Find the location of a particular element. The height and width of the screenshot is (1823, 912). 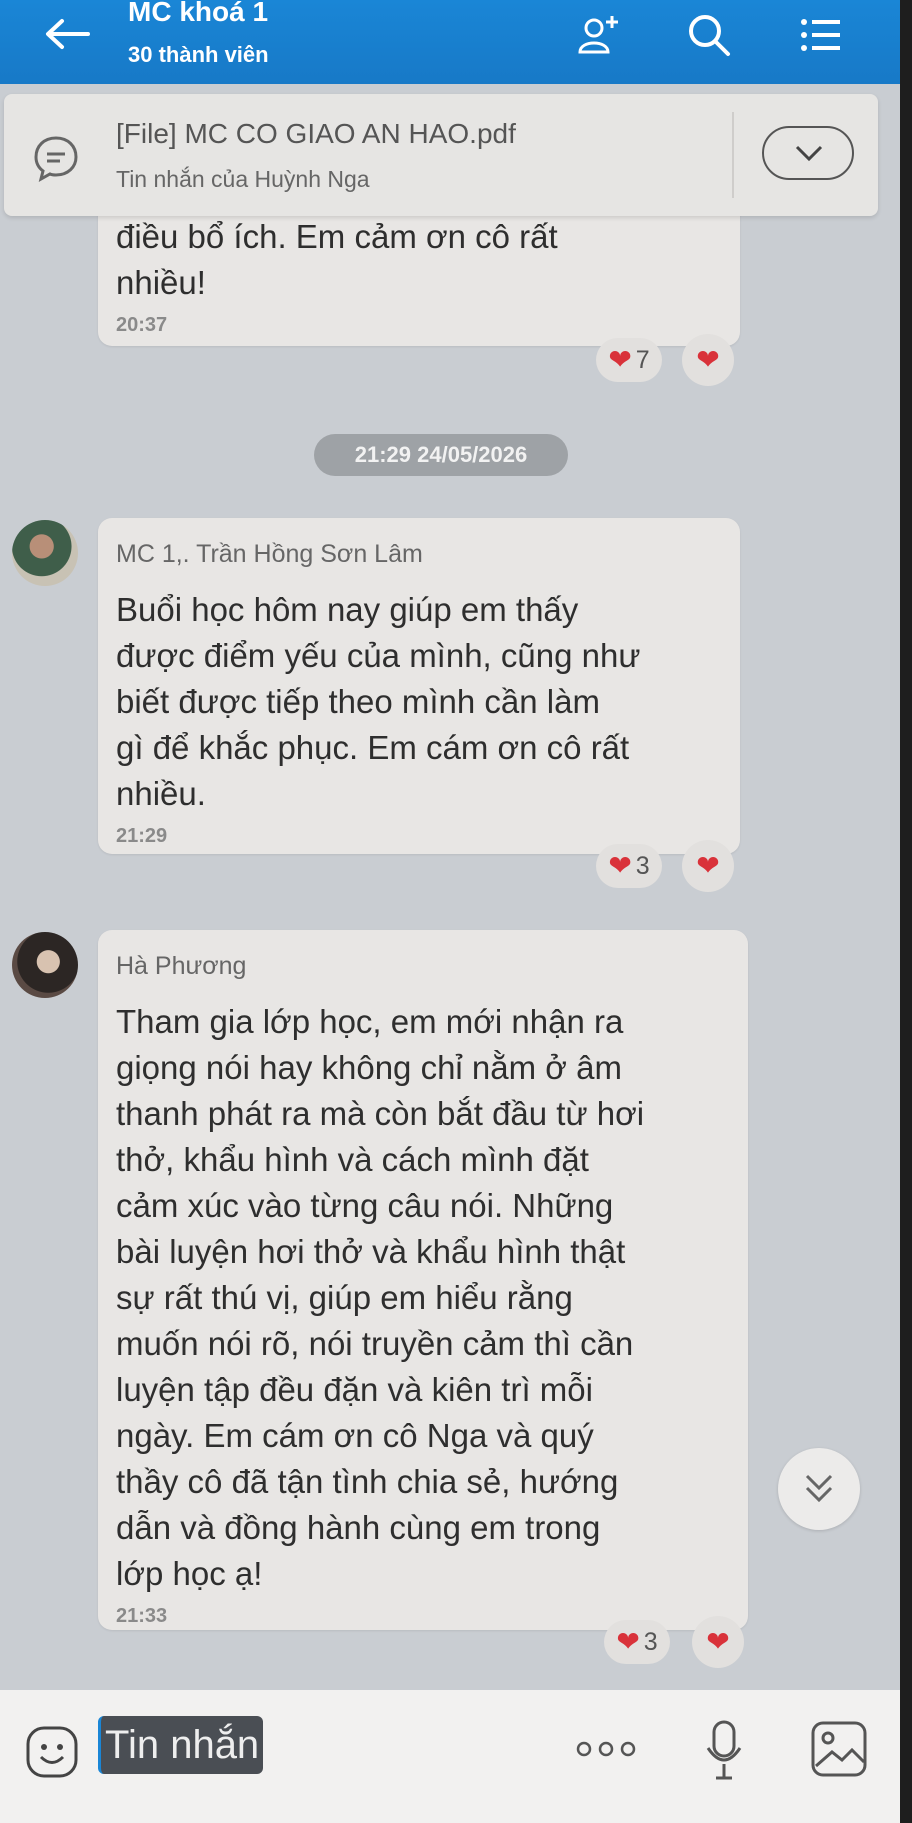

message-text-line: gì để khắc phục. Em cám ơn cô rất is located at coordinates (373, 747).